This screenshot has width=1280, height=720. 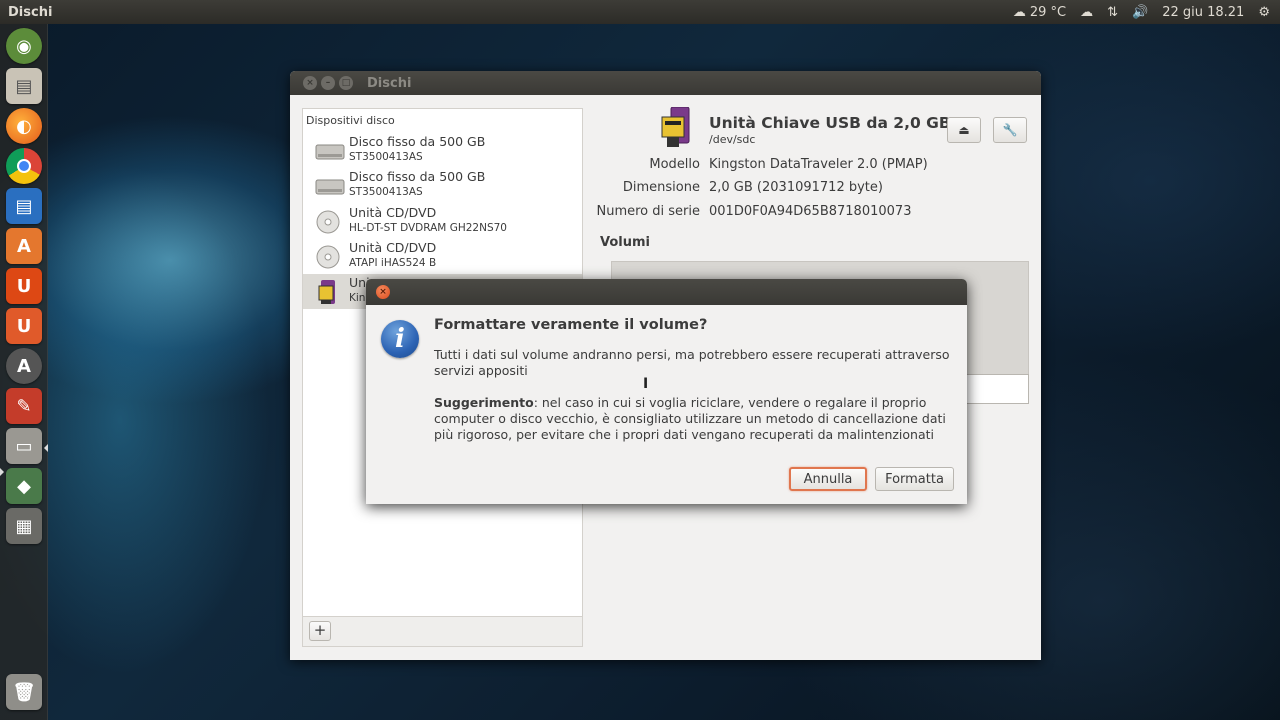 I want to click on add-button: +, so click(x=320, y=631).